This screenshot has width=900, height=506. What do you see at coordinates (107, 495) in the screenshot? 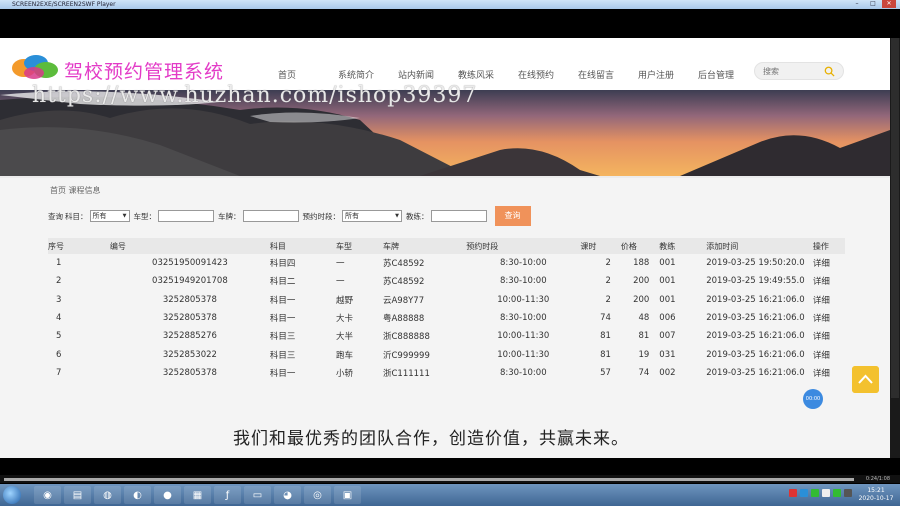
I see `app-icon: ◍` at bounding box center [107, 495].